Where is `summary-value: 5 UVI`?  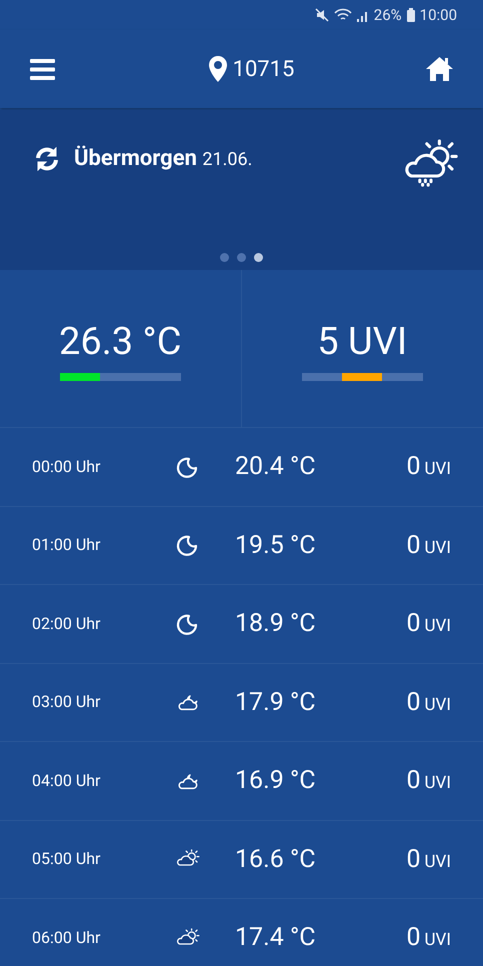 summary-value: 5 UVI is located at coordinates (362, 341).